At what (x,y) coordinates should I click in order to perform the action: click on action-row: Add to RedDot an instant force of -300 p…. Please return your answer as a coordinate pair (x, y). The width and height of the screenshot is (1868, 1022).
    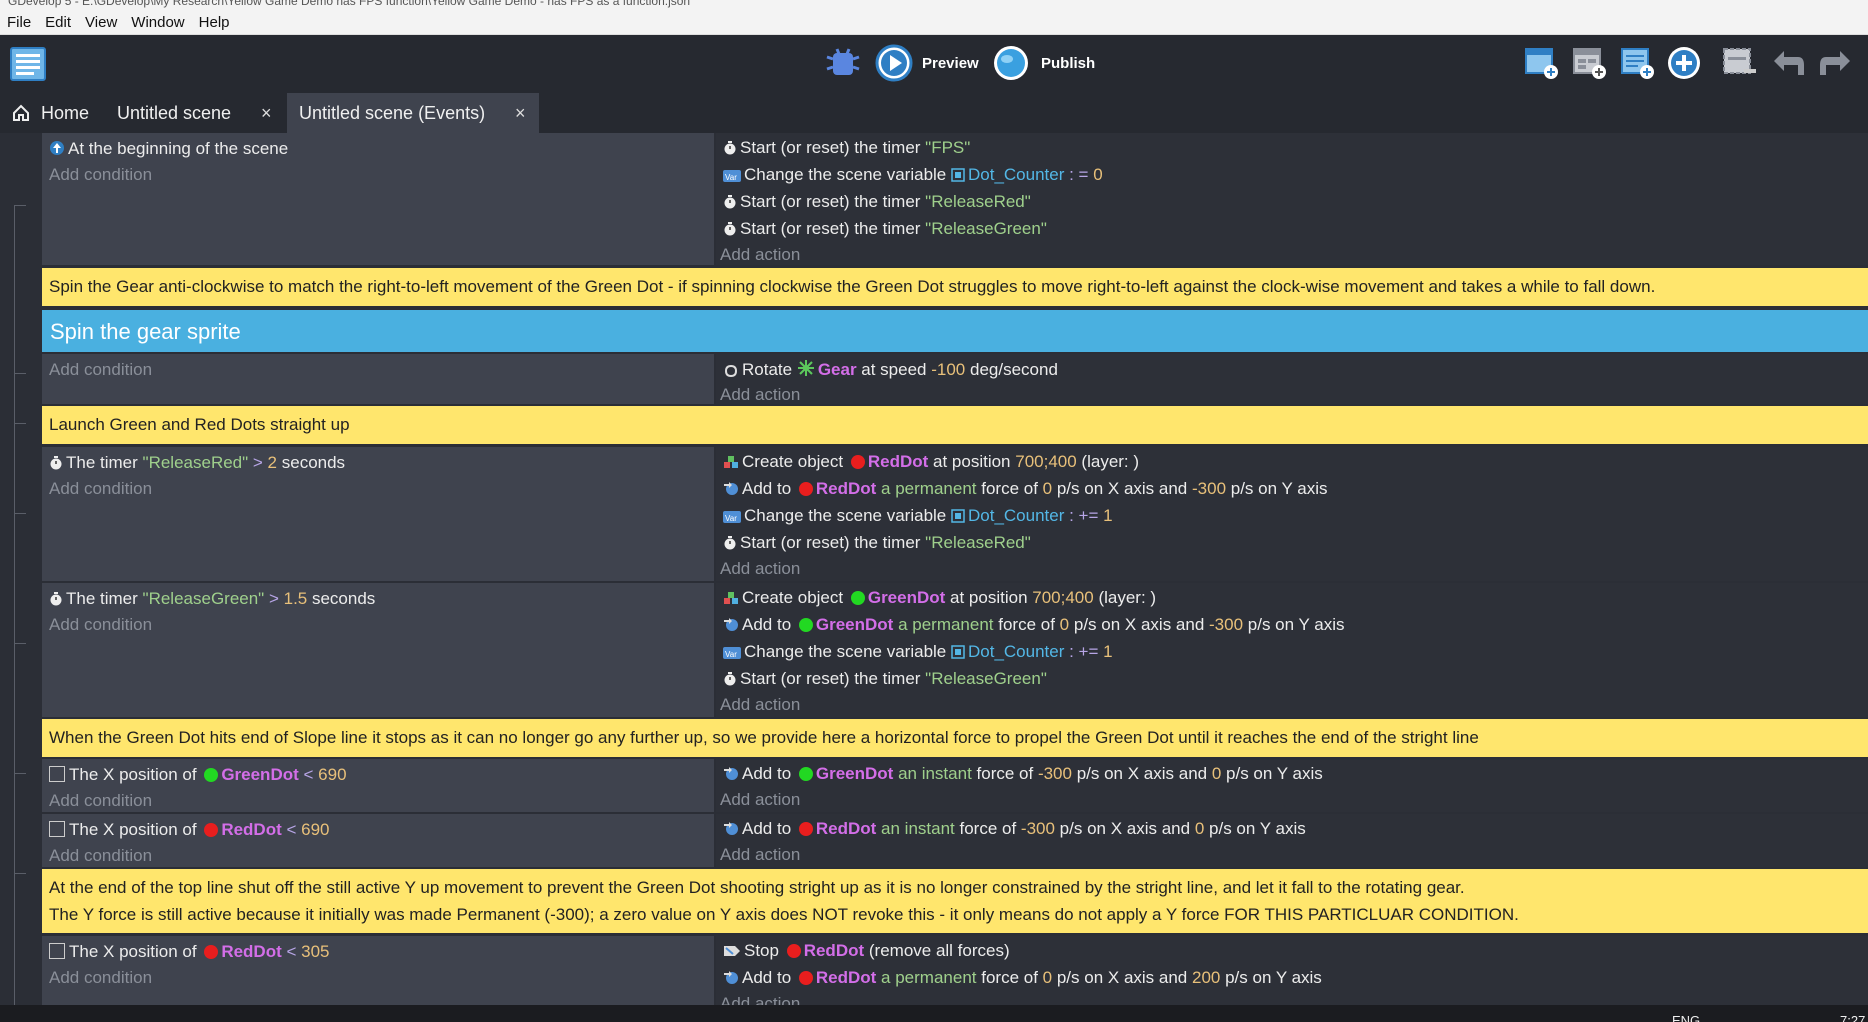
    Looking at the image, I should click on (1014, 829).